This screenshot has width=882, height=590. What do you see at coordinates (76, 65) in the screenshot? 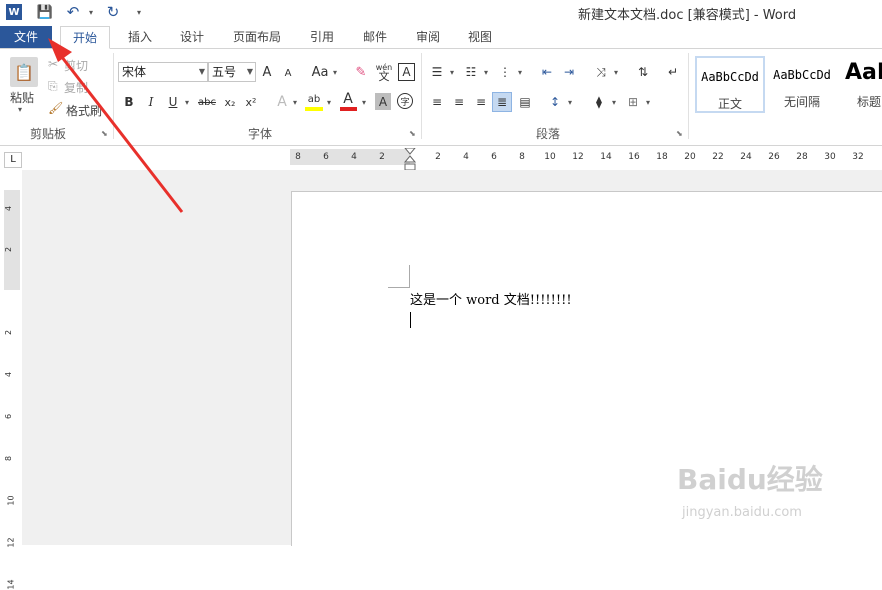
I see `cut-button: 剪切` at bounding box center [76, 65].